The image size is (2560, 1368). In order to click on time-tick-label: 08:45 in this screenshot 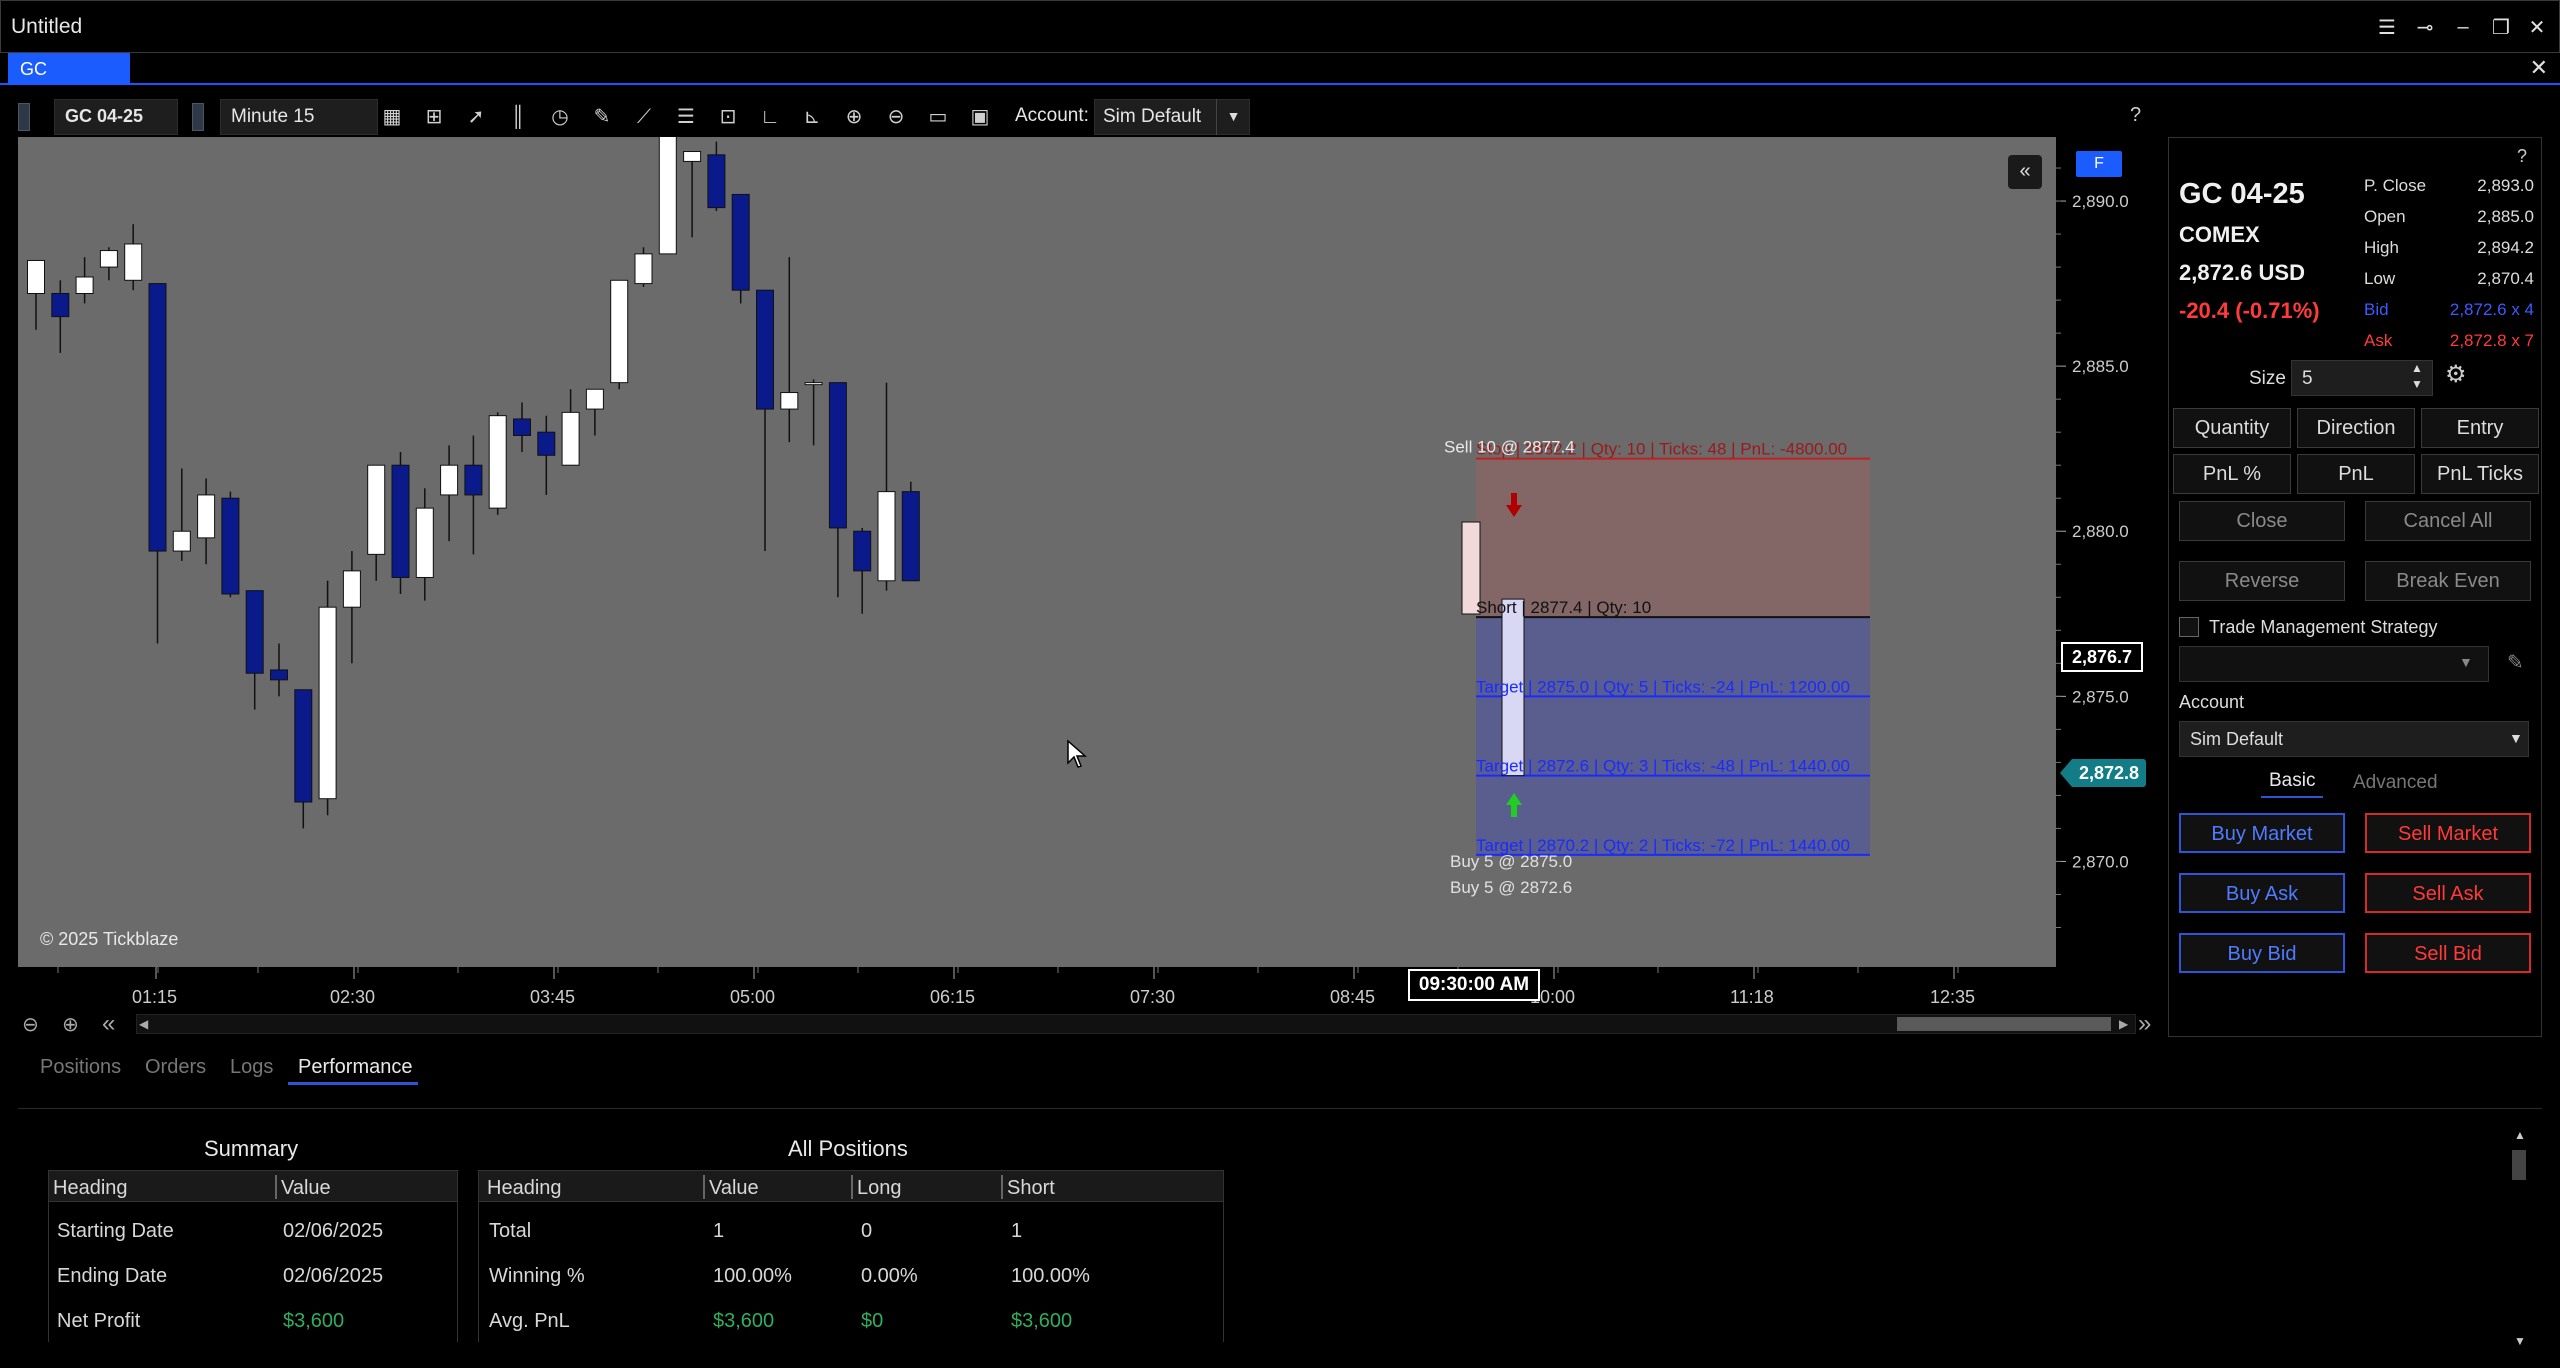, I will do `click(1352, 997)`.